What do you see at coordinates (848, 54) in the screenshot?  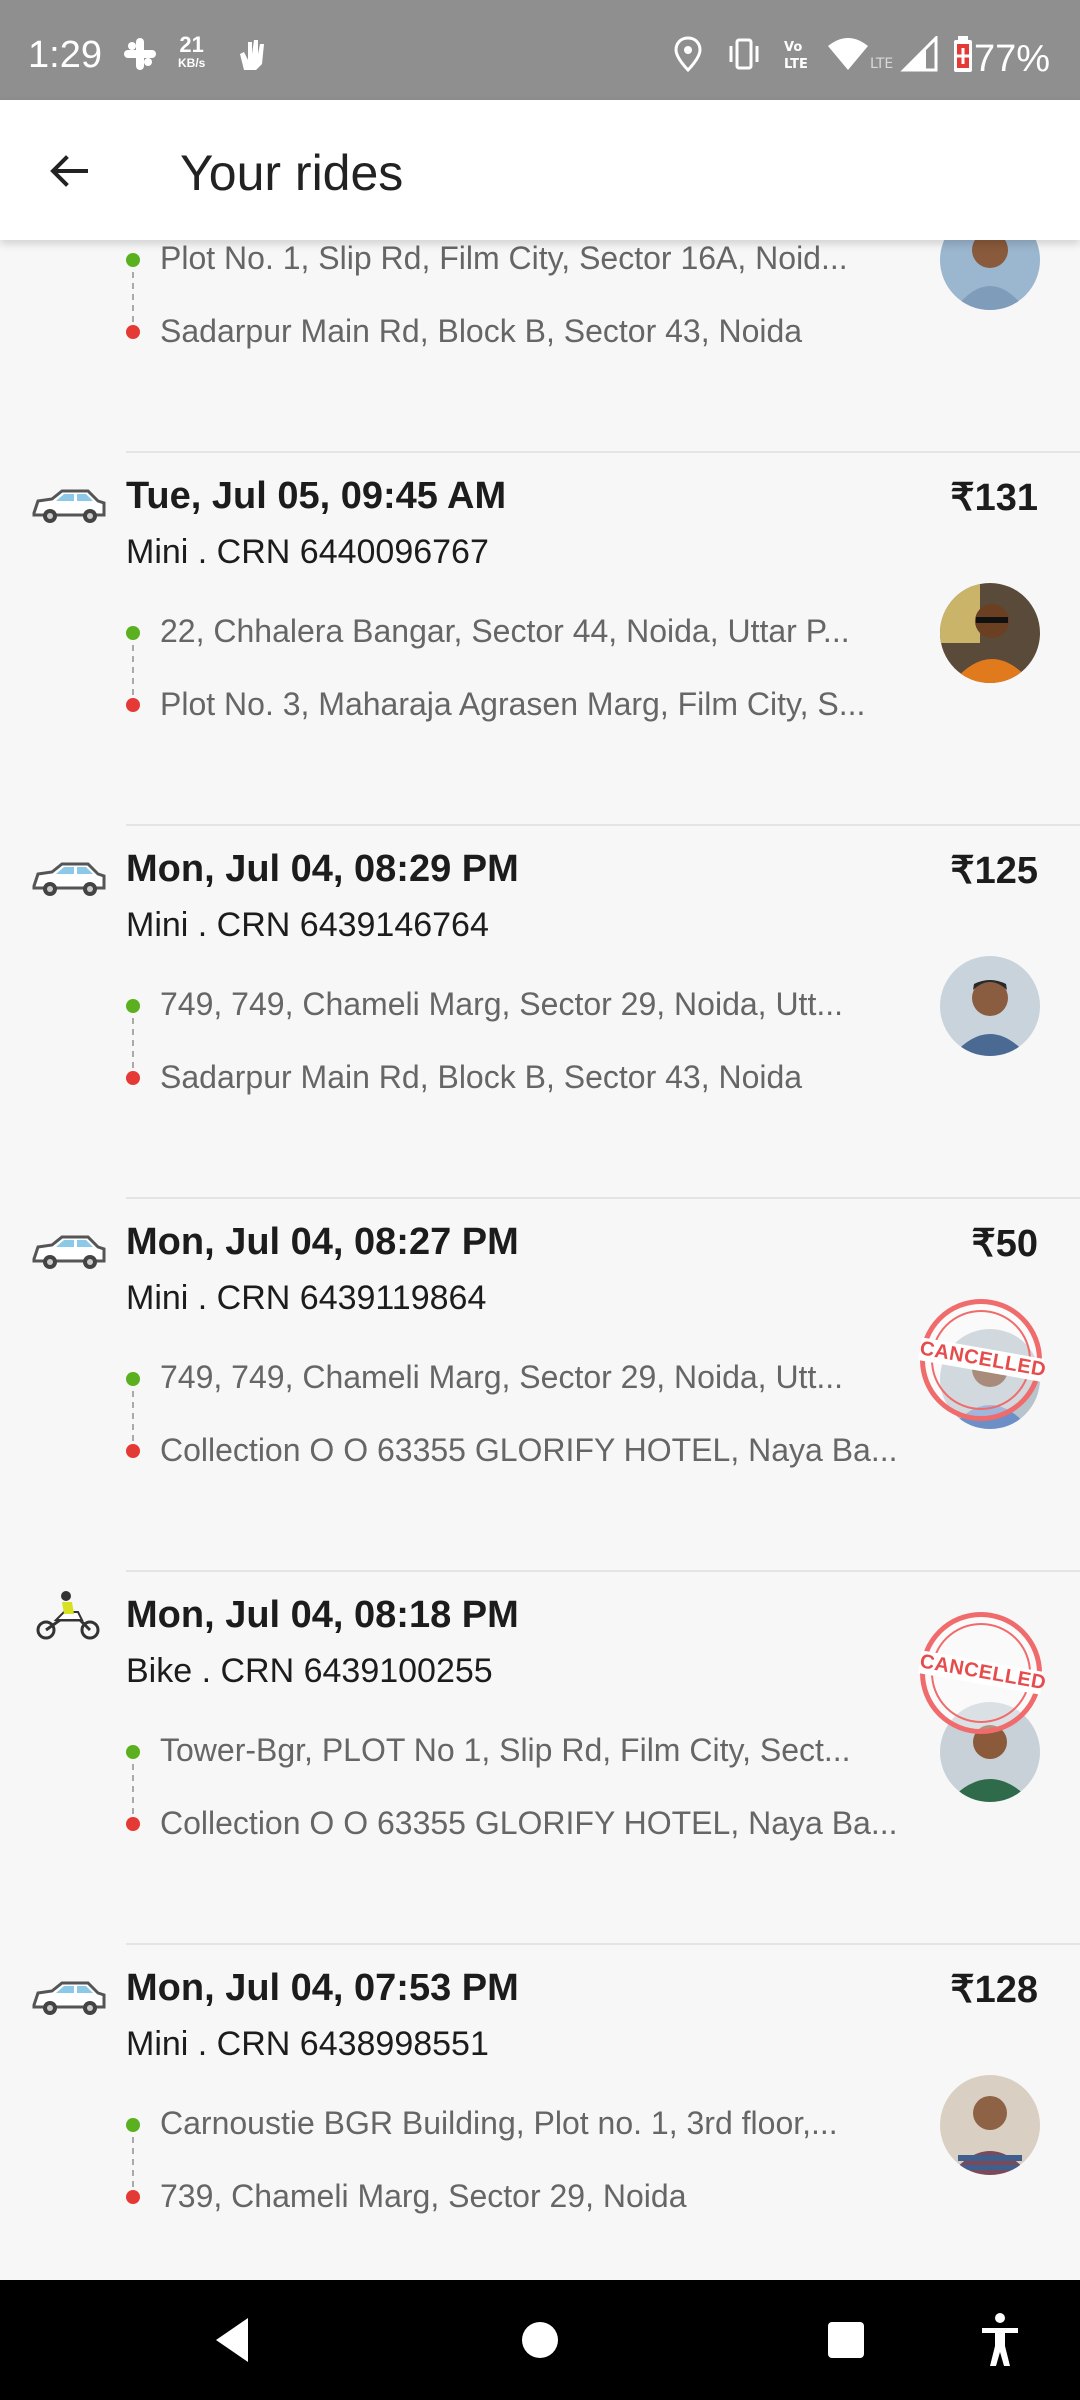 I see `wifi-icon` at bounding box center [848, 54].